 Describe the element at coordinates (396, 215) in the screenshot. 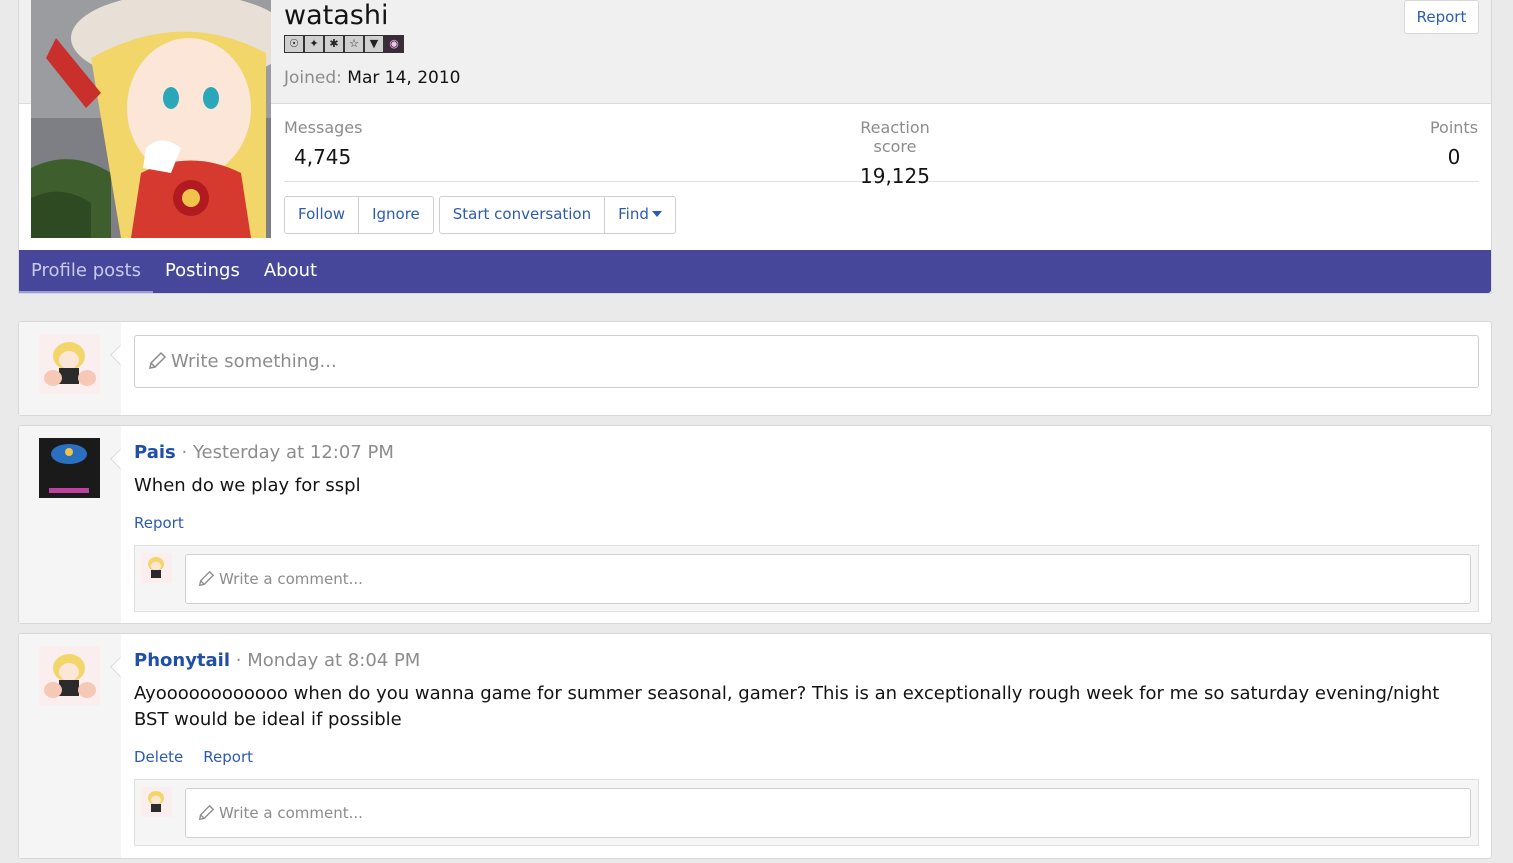

I see `ignore-button: Ignore` at that location.